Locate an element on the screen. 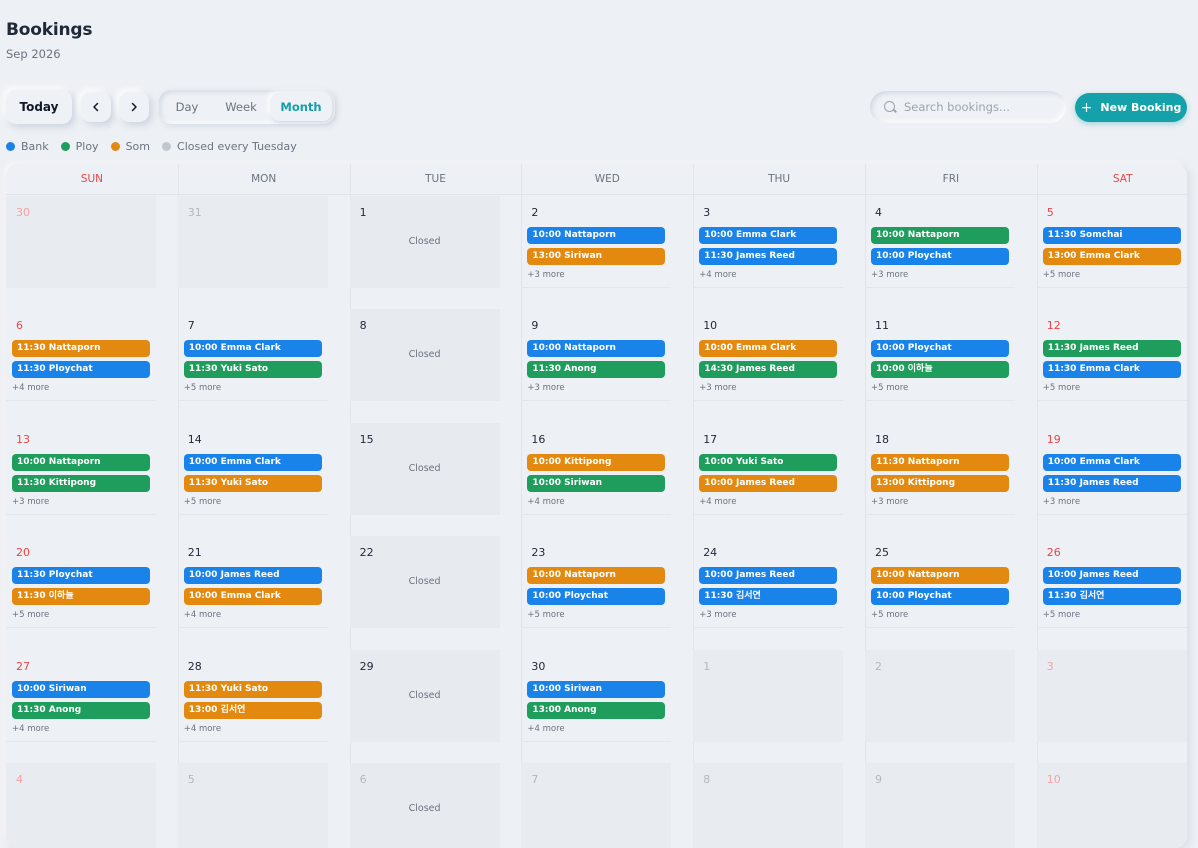 Image resolution: width=1198 pixels, height=848 pixels. day-cell: 26 10:00 James Reed 11:30 김서연 +5 more is located at coordinates (1111, 582).